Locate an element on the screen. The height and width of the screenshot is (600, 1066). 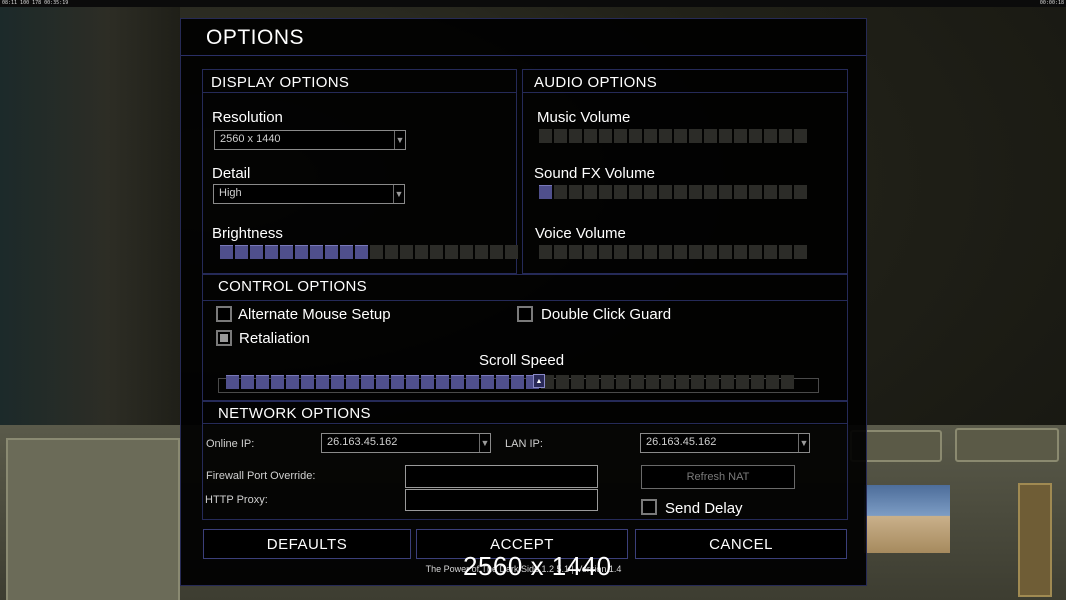
detail-select: High ▼ is located at coordinates (309, 194).